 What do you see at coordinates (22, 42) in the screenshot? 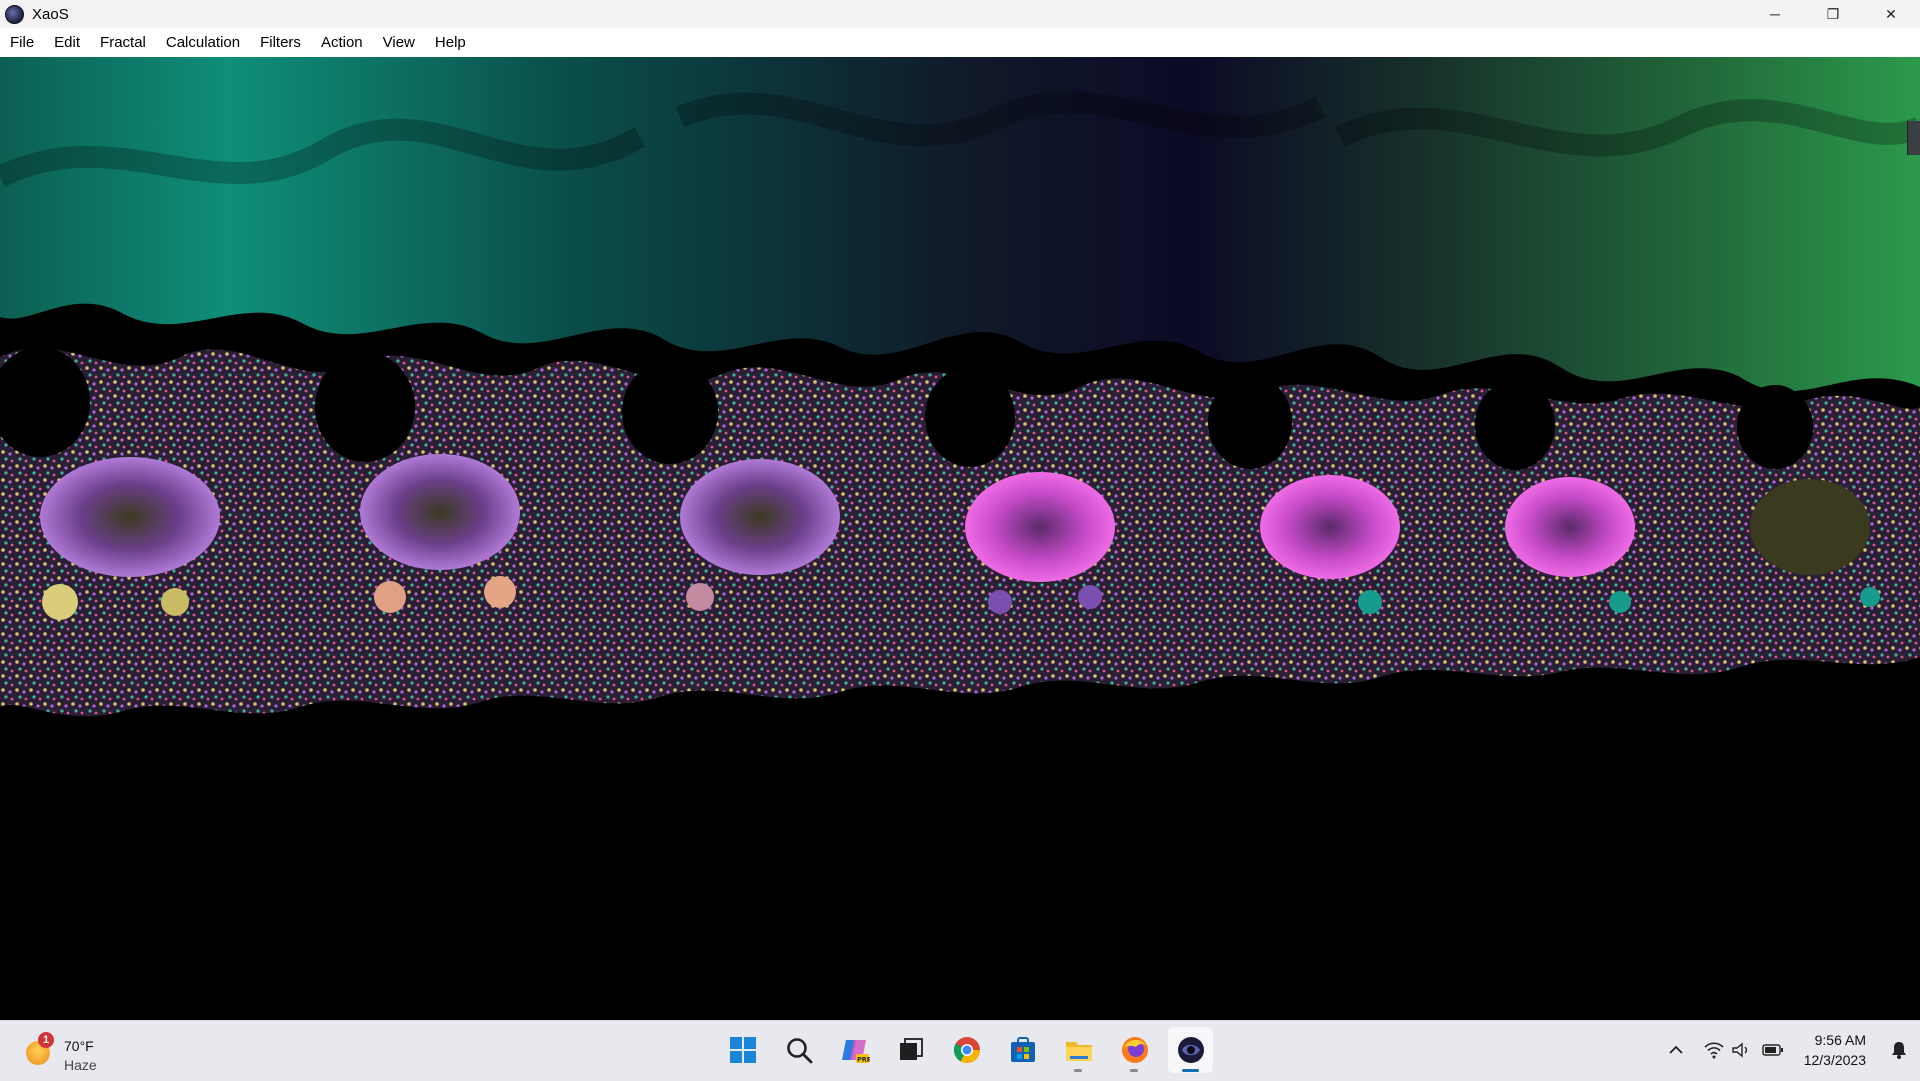
I see `menu-file: File` at bounding box center [22, 42].